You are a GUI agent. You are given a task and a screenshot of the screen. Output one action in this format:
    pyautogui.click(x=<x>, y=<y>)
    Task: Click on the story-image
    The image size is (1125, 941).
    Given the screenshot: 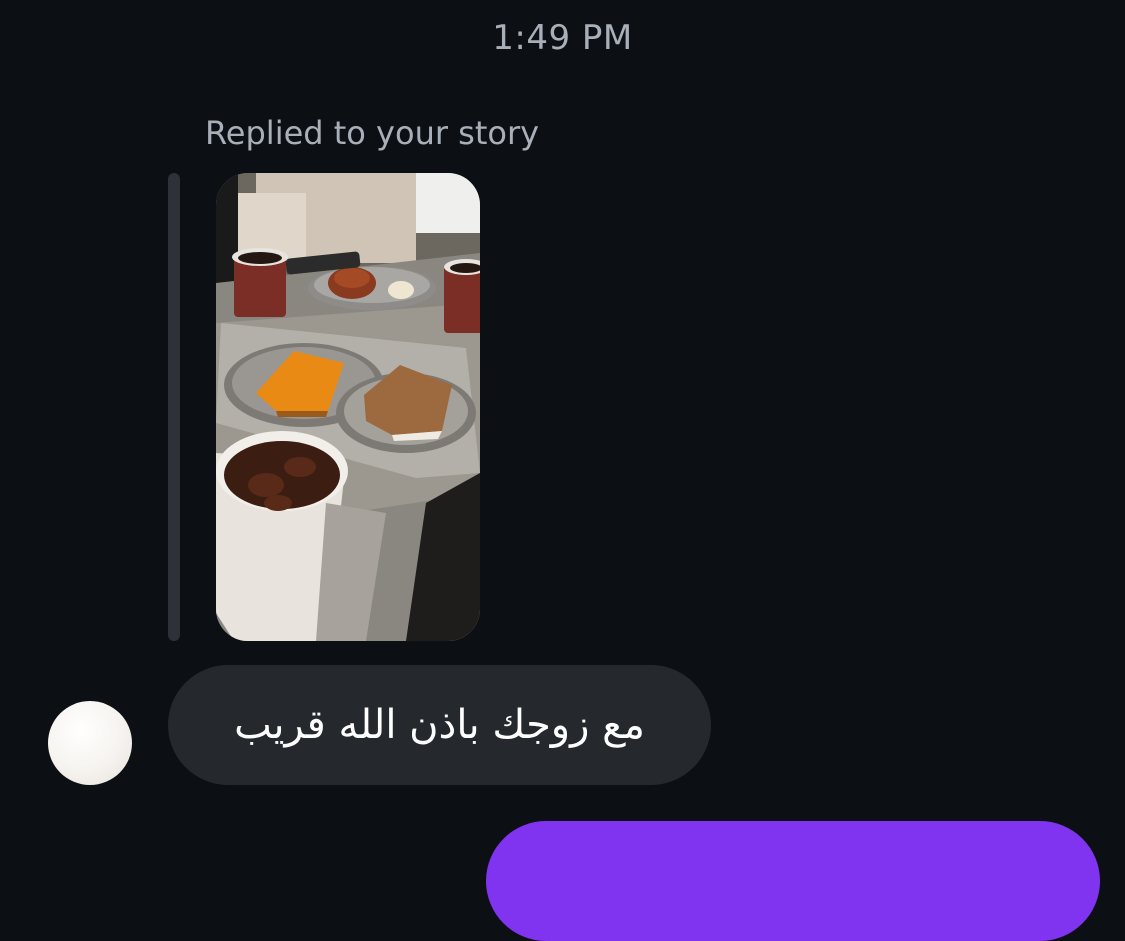 What is the action you would take?
    pyautogui.click(x=348, y=407)
    